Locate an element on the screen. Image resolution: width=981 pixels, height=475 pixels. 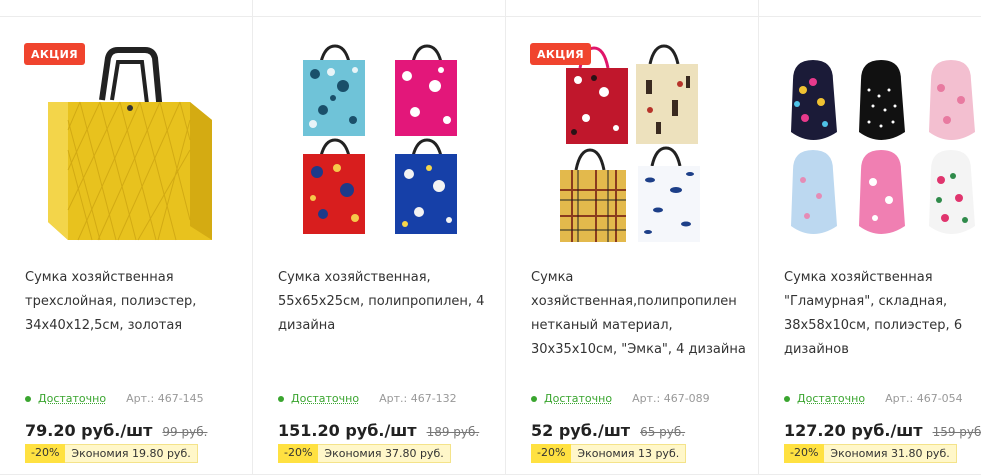
discount-row: -20% Экономия 31.80 руб. is located at coordinates (870, 453).